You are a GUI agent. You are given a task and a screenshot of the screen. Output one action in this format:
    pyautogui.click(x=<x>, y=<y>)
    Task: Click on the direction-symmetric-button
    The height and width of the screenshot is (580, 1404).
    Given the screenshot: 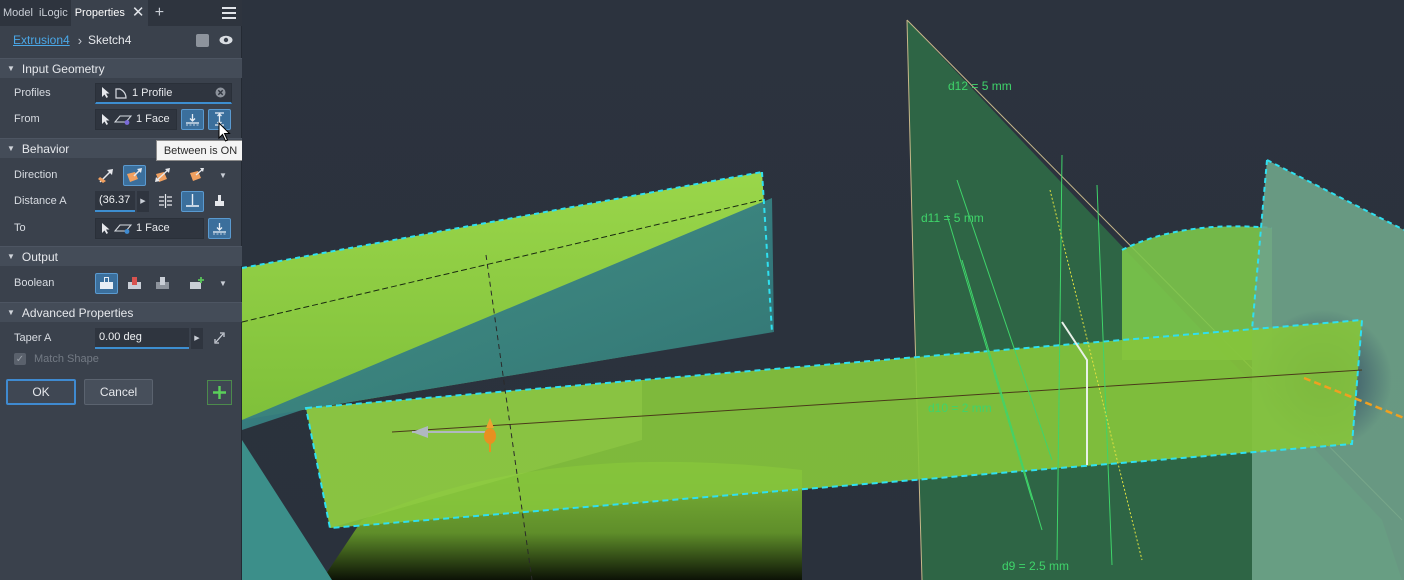 What is the action you would take?
    pyautogui.click(x=162, y=175)
    